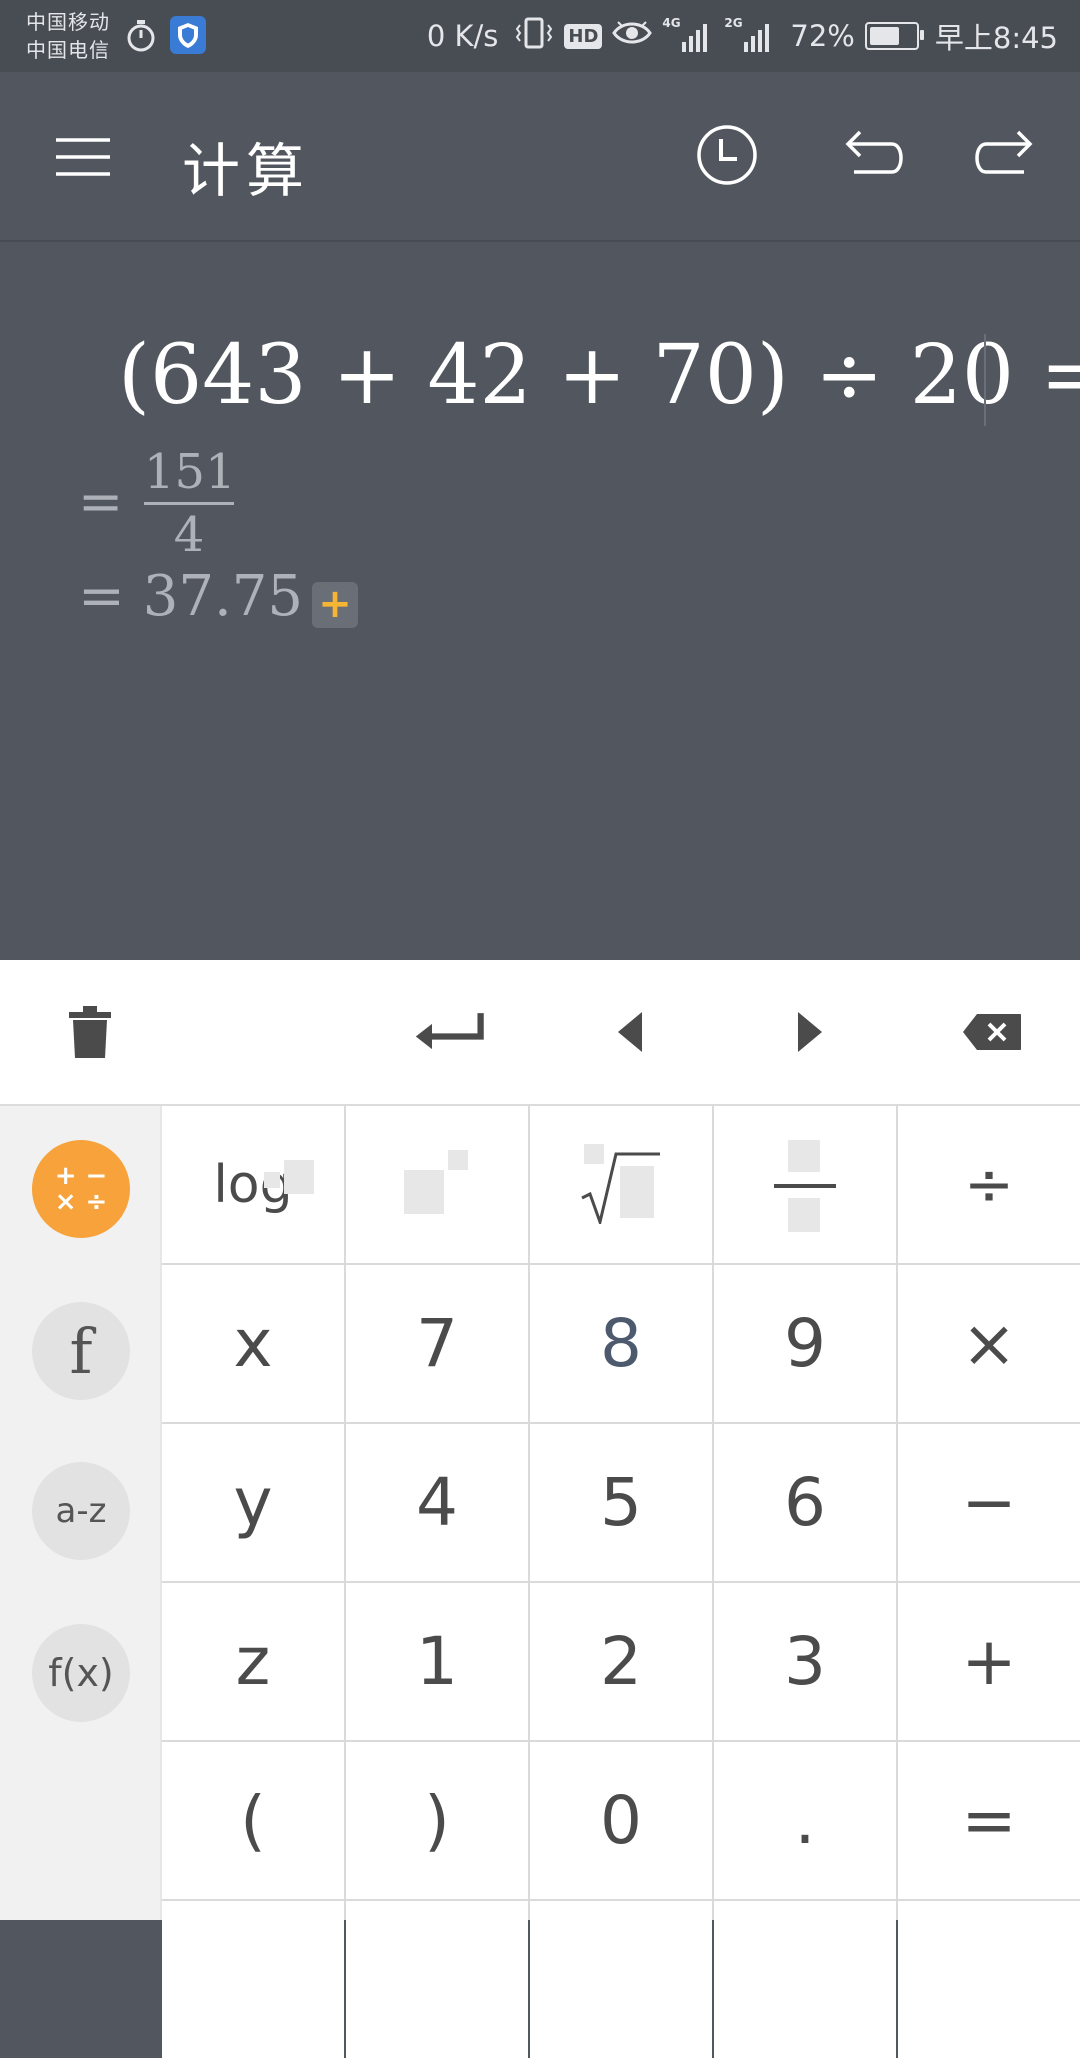 Image resolution: width=1080 pixels, height=2058 pixels. What do you see at coordinates (540, 157) in the screenshot?
I see `app-header: 计算` at bounding box center [540, 157].